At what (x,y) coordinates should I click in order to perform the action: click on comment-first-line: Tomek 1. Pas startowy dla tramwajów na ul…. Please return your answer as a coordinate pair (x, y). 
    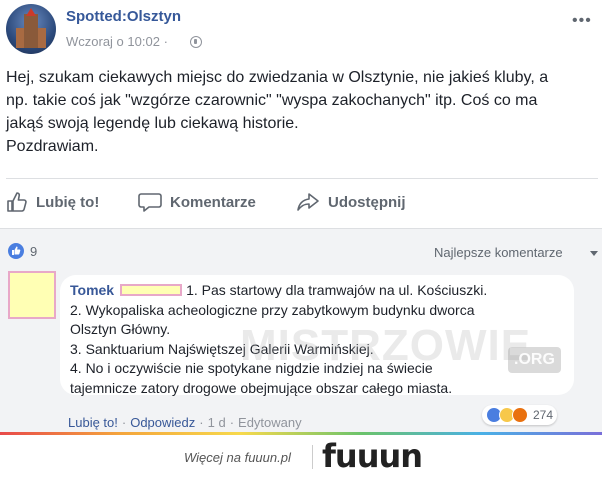
    Looking at the image, I should click on (320, 291).